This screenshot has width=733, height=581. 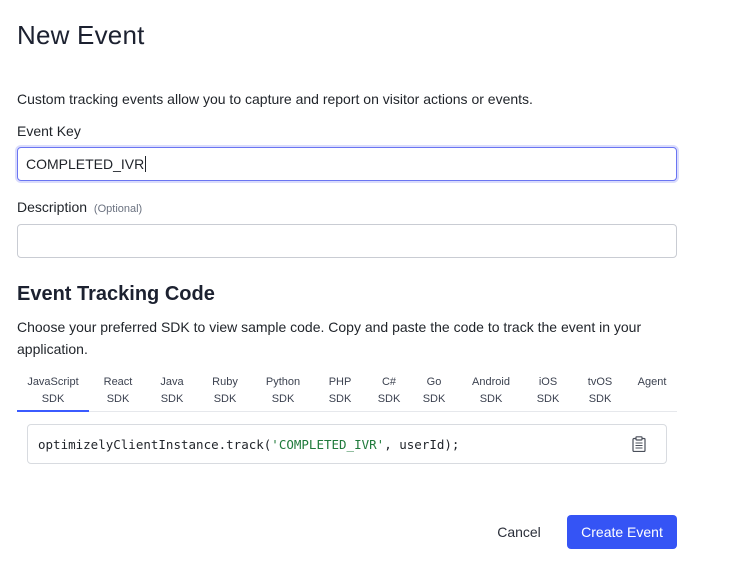 What do you see at coordinates (652, 393) in the screenshot?
I see `tab-agent: Agent` at bounding box center [652, 393].